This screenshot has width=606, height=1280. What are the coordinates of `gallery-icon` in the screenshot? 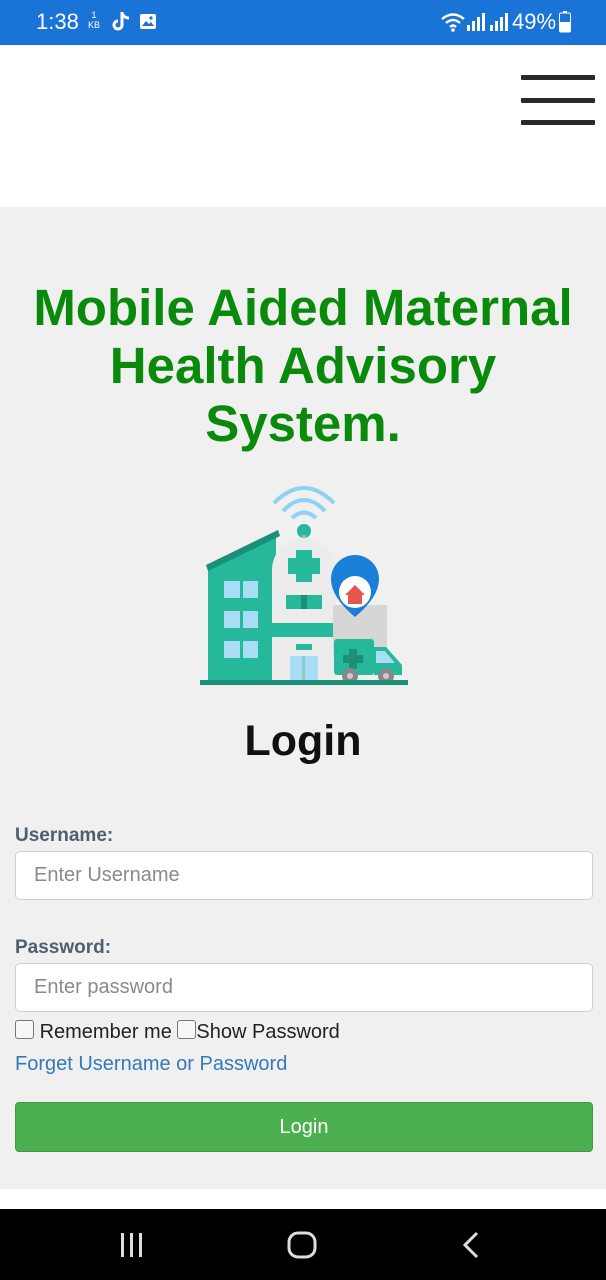 It's located at (148, 24).